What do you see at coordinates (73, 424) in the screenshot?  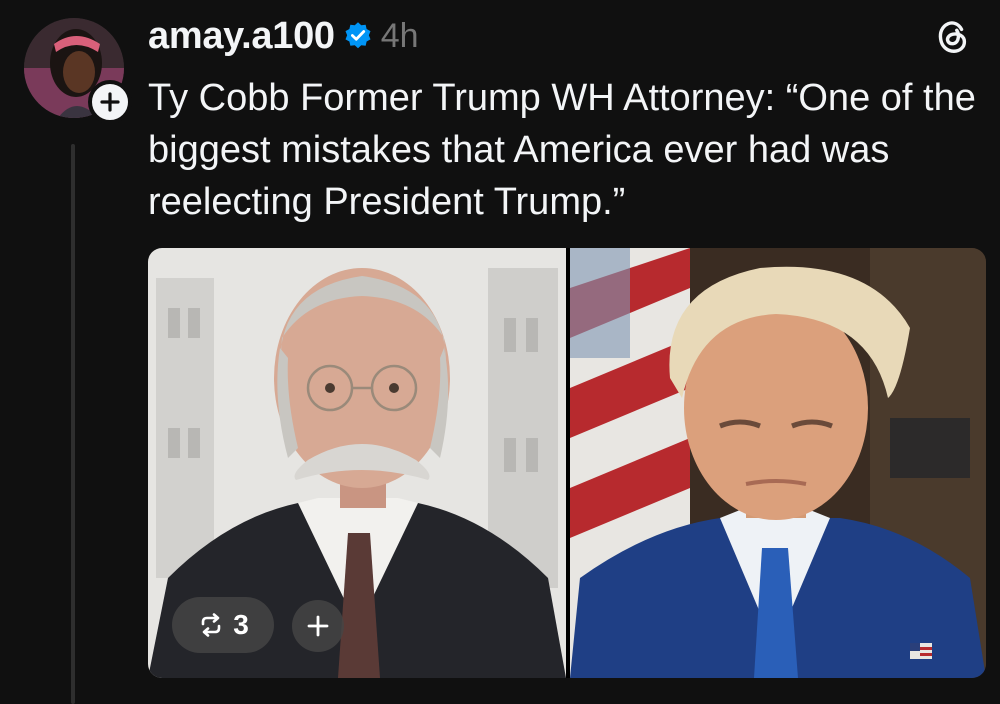 I see `thread-line` at bounding box center [73, 424].